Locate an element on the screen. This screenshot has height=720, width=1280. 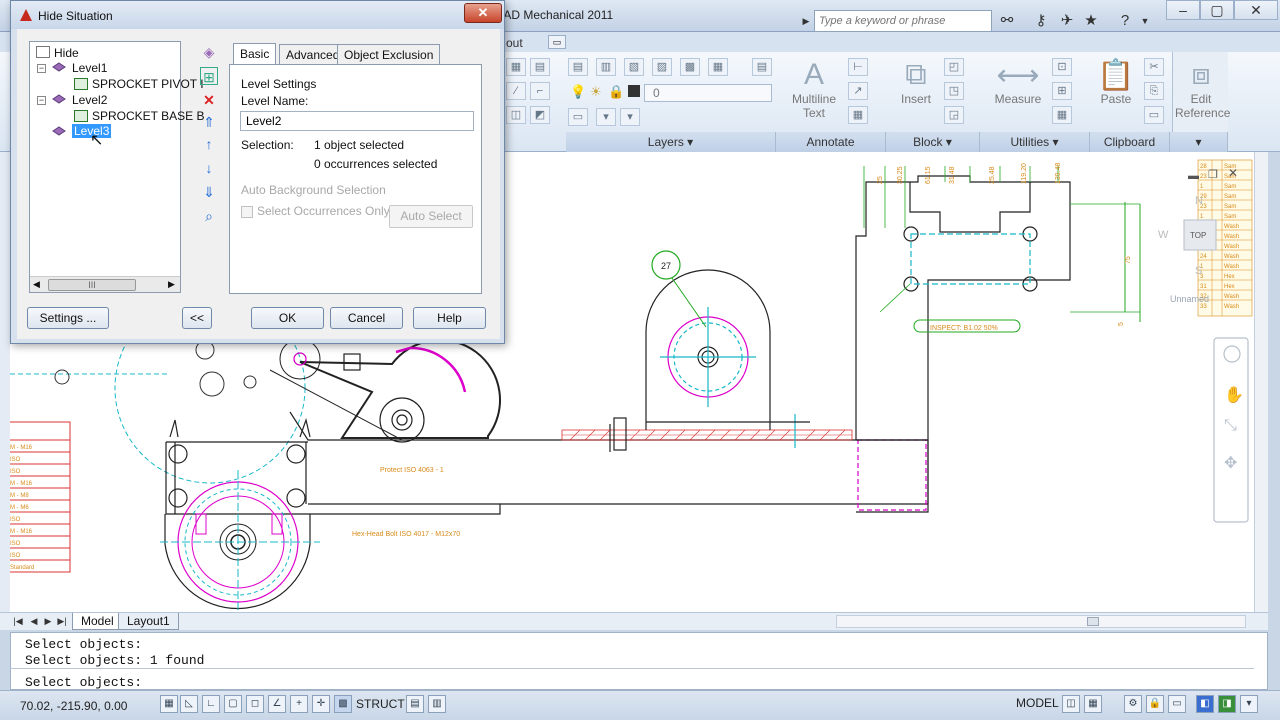
viewport-minimize-icon: ▬ is located at coordinates (1193, 176).